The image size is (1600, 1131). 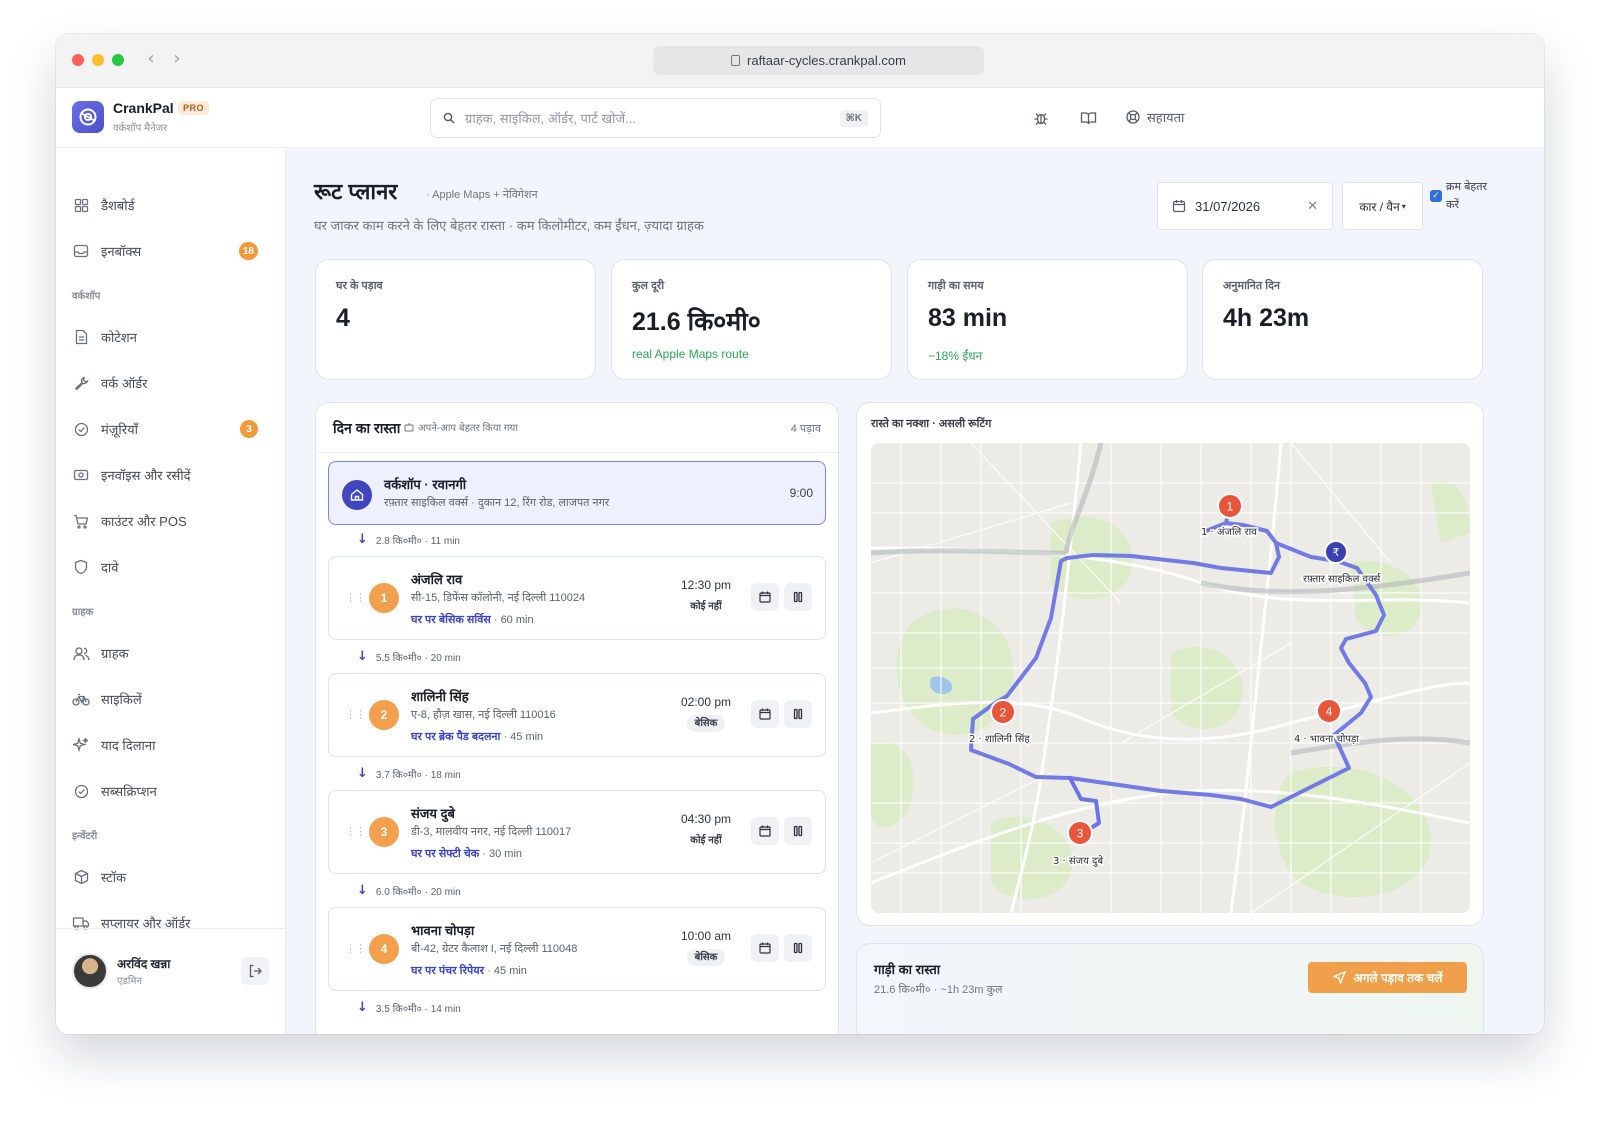 I want to click on sidebar-item-customers: ग्राहक, so click(x=172, y=653).